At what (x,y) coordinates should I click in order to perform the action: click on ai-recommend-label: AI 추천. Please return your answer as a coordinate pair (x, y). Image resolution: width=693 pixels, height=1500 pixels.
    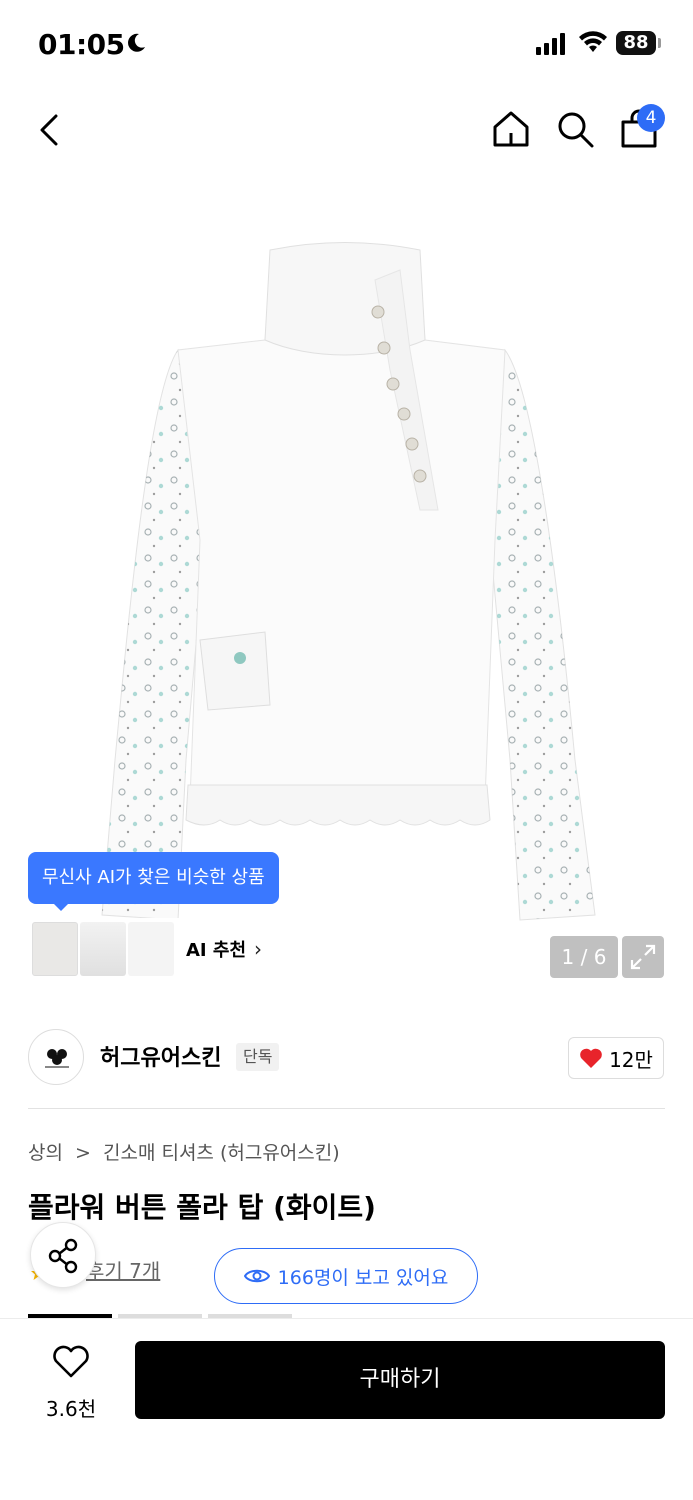
    Looking at the image, I should click on (216, 949).